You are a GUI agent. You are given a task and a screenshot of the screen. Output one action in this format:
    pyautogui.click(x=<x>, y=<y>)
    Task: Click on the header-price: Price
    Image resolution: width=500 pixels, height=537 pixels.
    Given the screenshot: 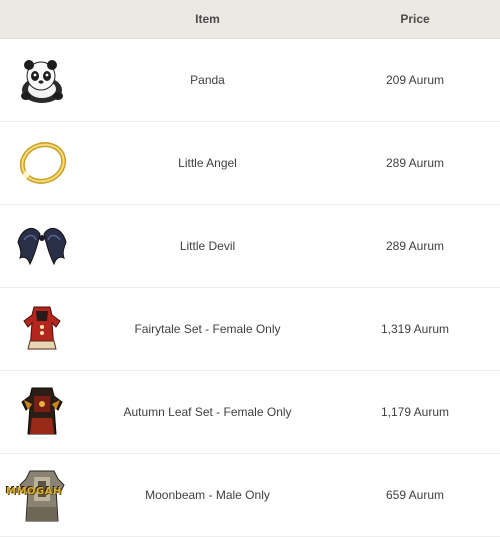 What is the action you would take?
    pyautogui.click(x=415, y=19)
    